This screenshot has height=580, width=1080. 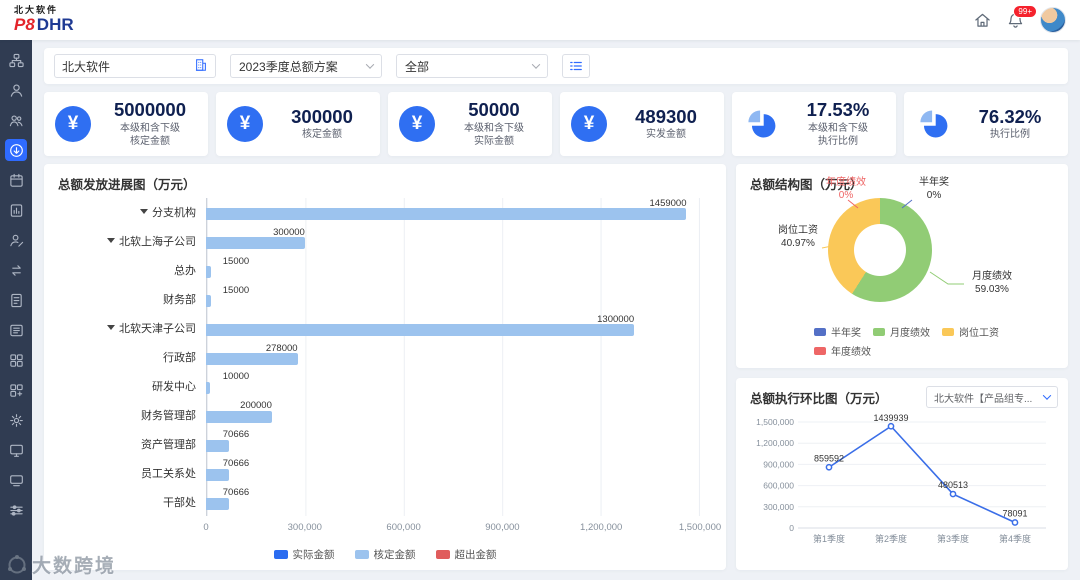 What do you see at coordinates (16, 240) in the screenshot?
I see `user-edit-icon` at bounding box center [16, 240].